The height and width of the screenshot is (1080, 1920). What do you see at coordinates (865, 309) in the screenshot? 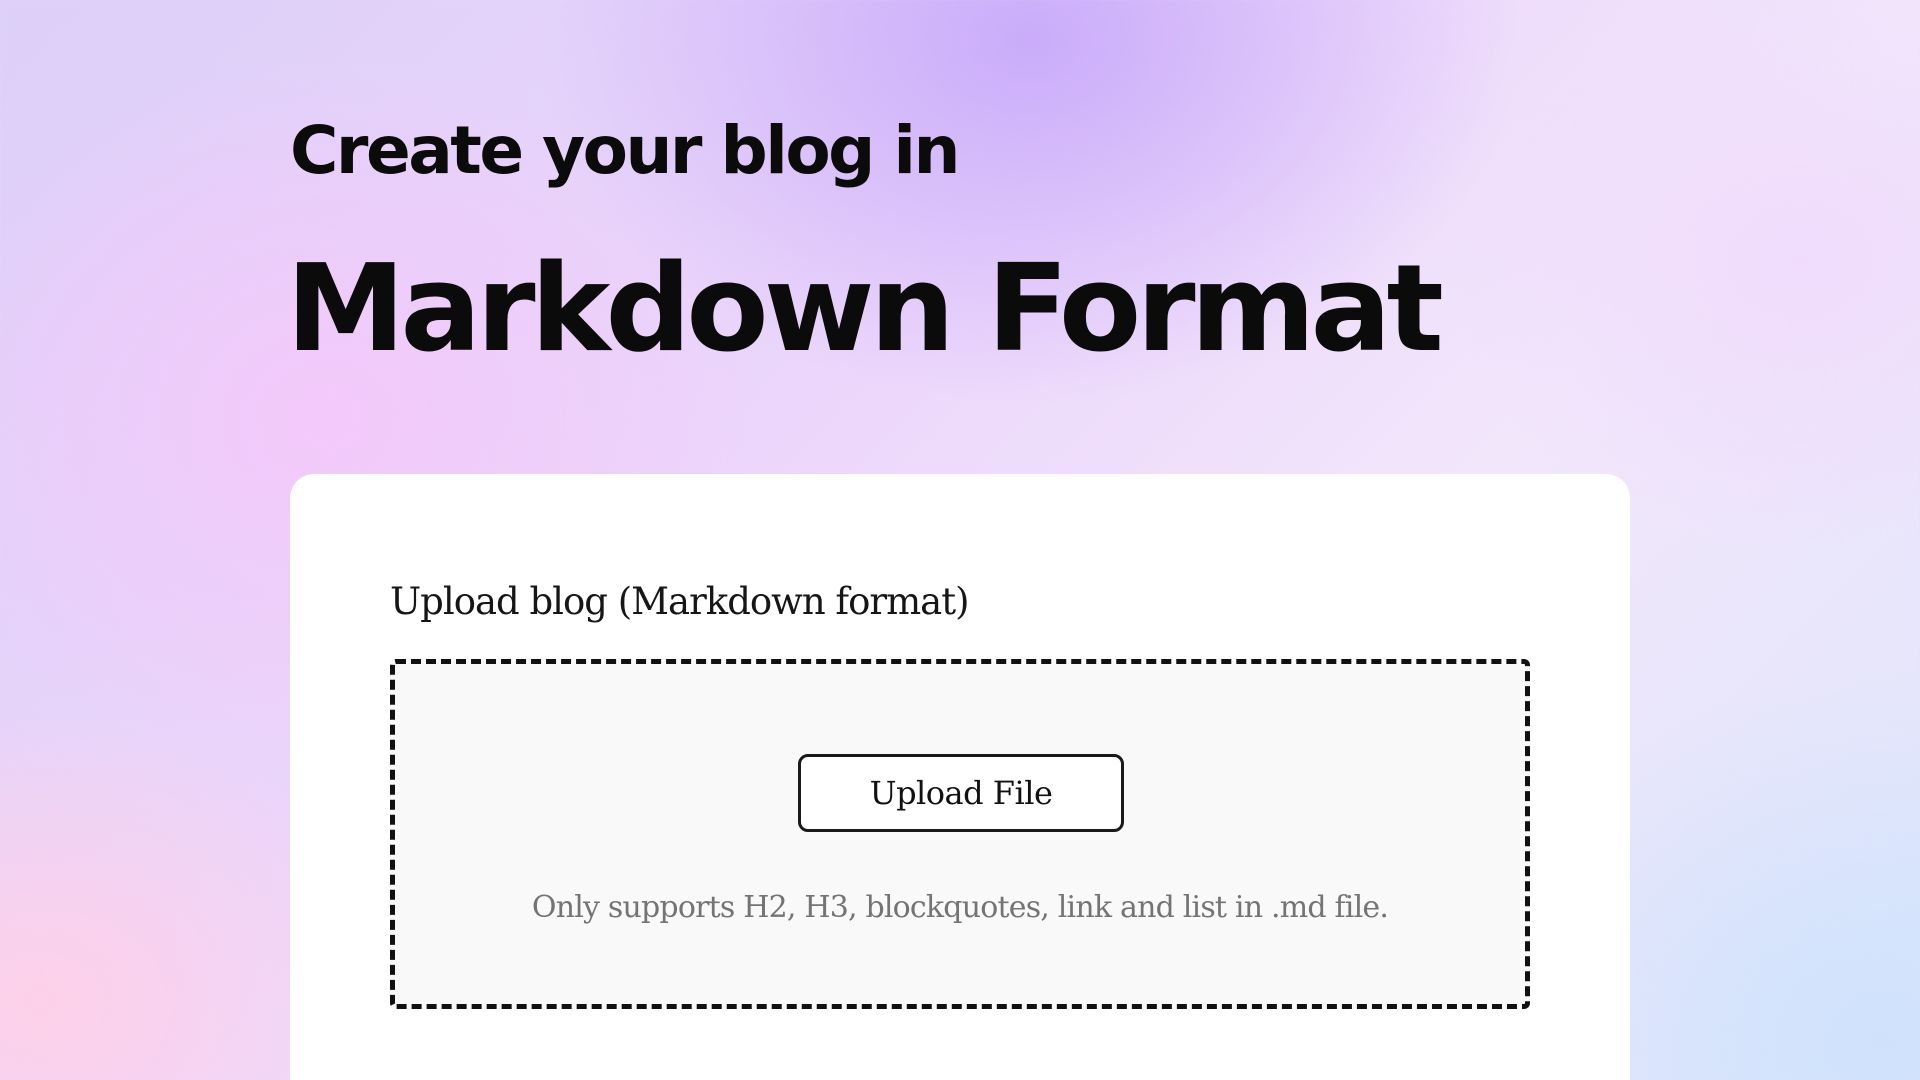
I see `hero-heading: Markdown Format` at bounding box center [865, 309].